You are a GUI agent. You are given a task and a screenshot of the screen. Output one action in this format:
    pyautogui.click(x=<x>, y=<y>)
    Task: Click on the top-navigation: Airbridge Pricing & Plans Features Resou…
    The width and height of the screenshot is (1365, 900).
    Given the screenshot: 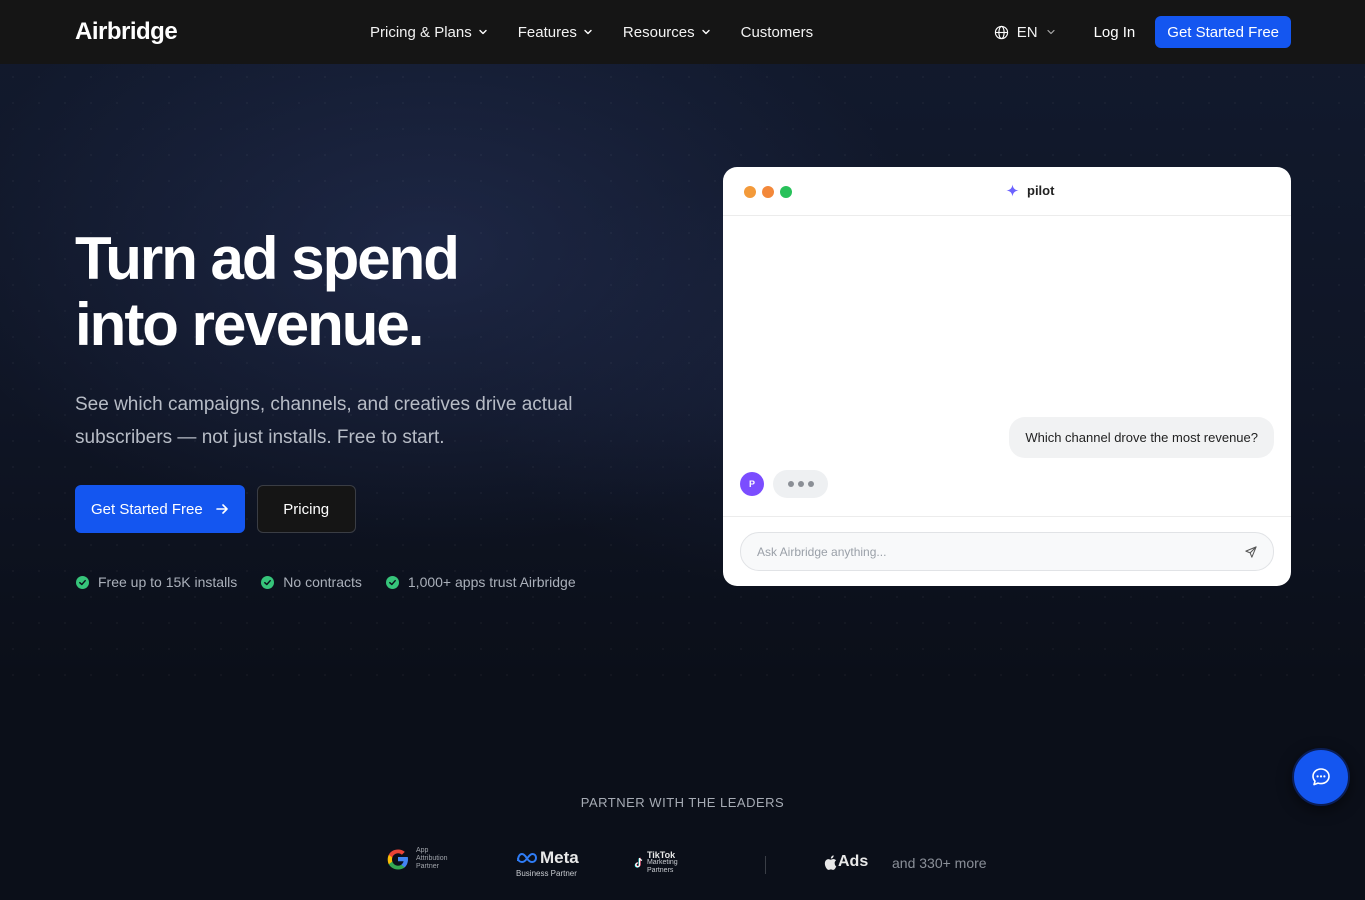 What is the action you would take?
    pyautogui.click(x=682, y=32)
    